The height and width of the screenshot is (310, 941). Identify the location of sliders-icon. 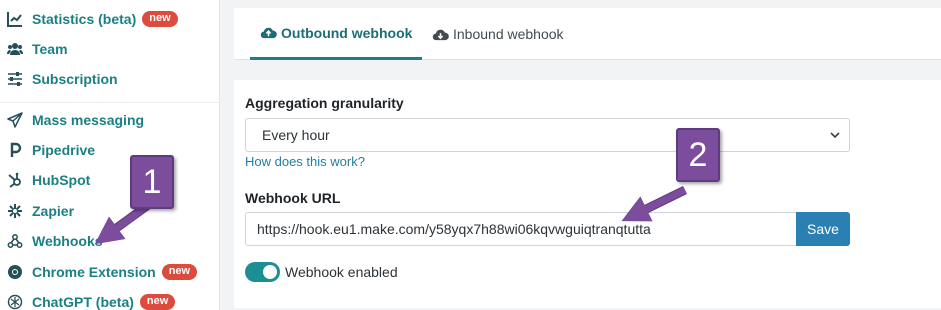
(15, 79).